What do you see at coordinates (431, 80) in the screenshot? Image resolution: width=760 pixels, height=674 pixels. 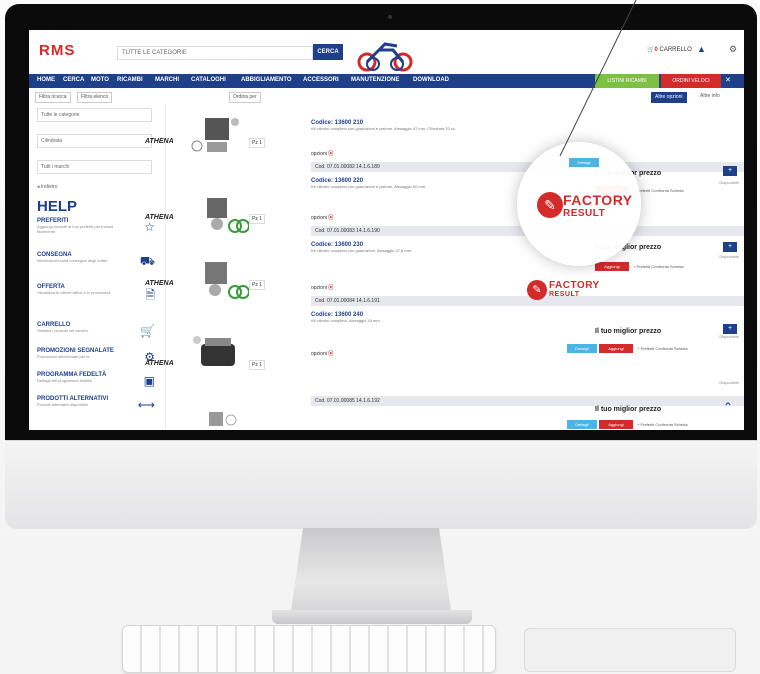 I see `nav-item-download: DOWNLOAD` at bounding box center [431, 80].